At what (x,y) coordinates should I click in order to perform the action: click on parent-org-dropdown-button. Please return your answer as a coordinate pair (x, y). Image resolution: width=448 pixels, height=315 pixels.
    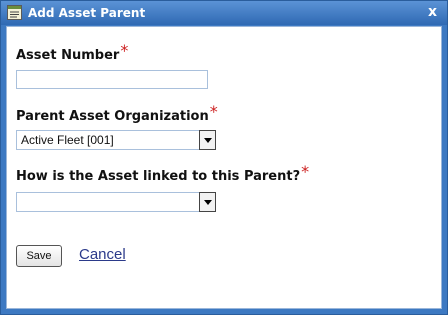
    Looking at the image, I should click on (207, 140).